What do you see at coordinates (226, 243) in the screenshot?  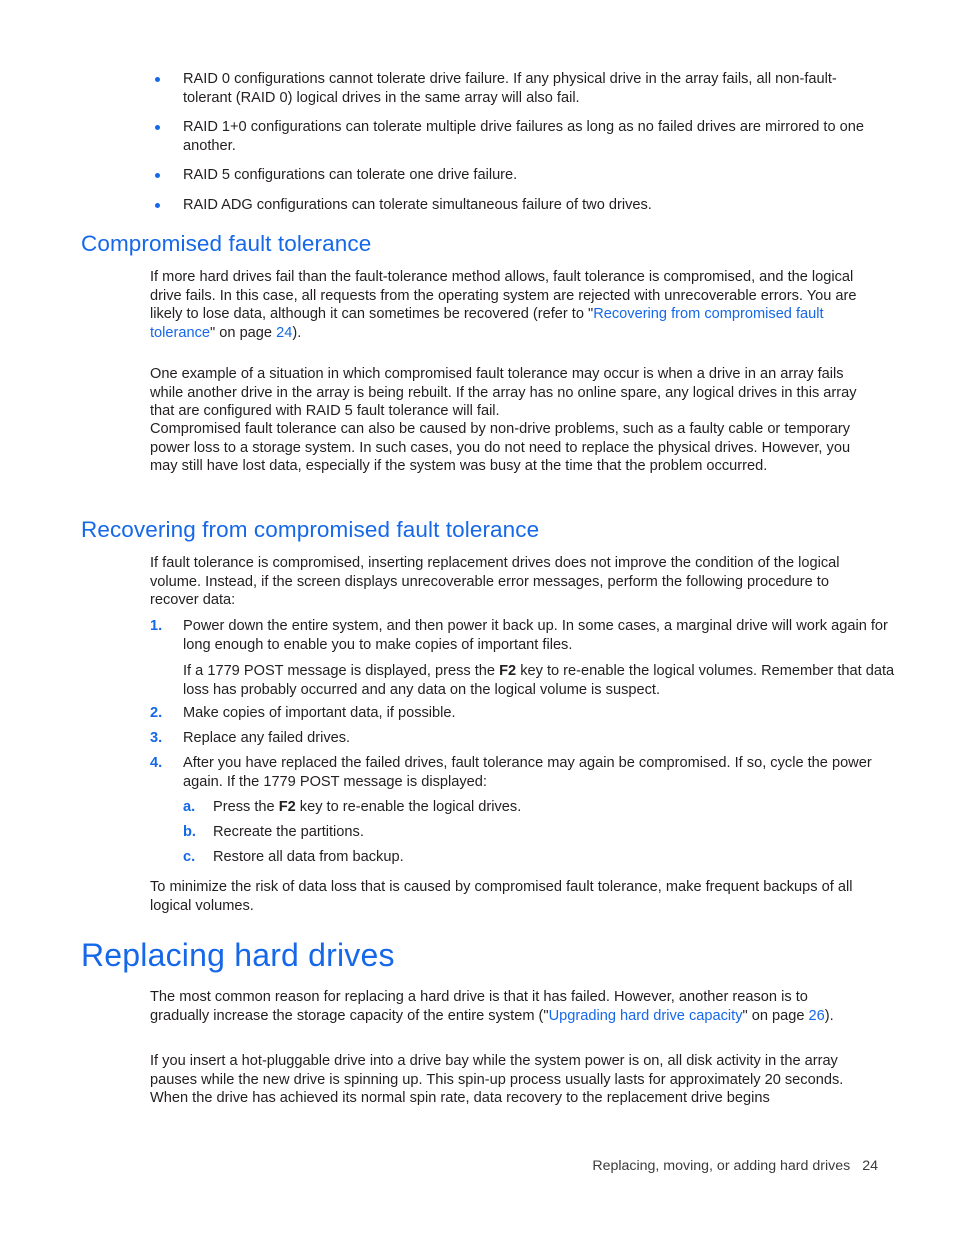 I see `heading-compromised-fault-tolerance: Compromised fault tolerance` at bounding box center [226, 243].